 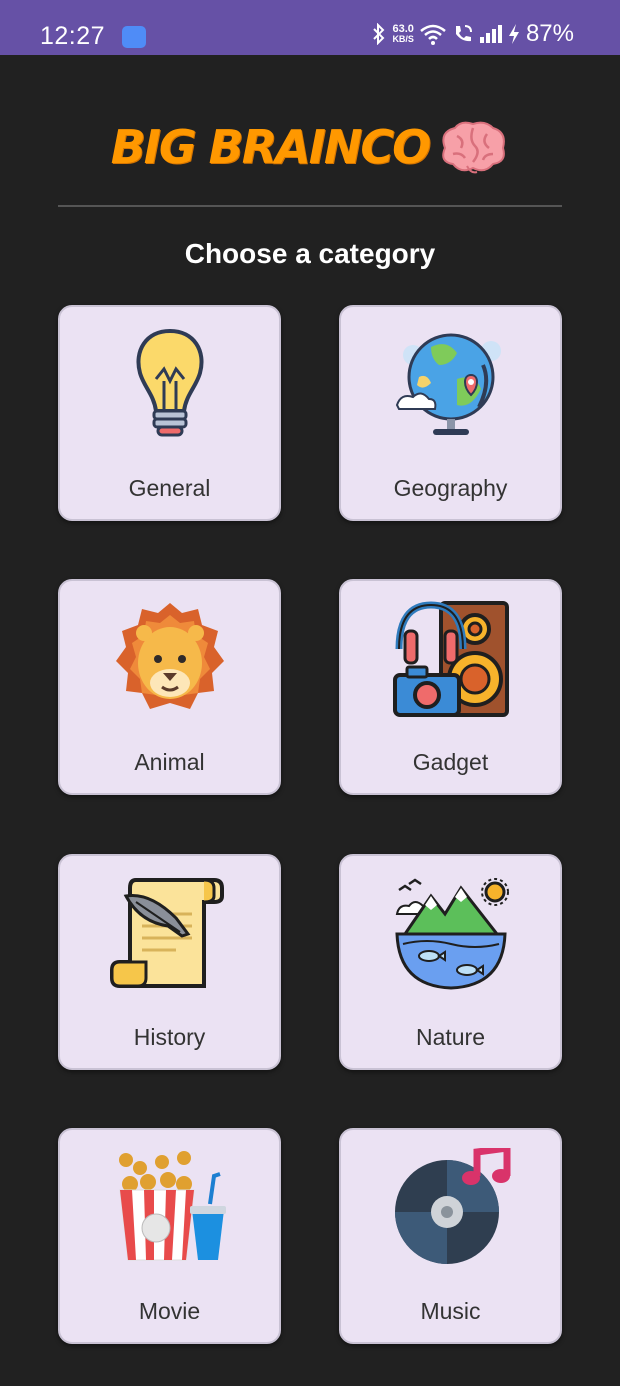 What do you see at coordinates (310, 206) in the screenshot?
I see `header-divider` at bounding box center [310, 206].